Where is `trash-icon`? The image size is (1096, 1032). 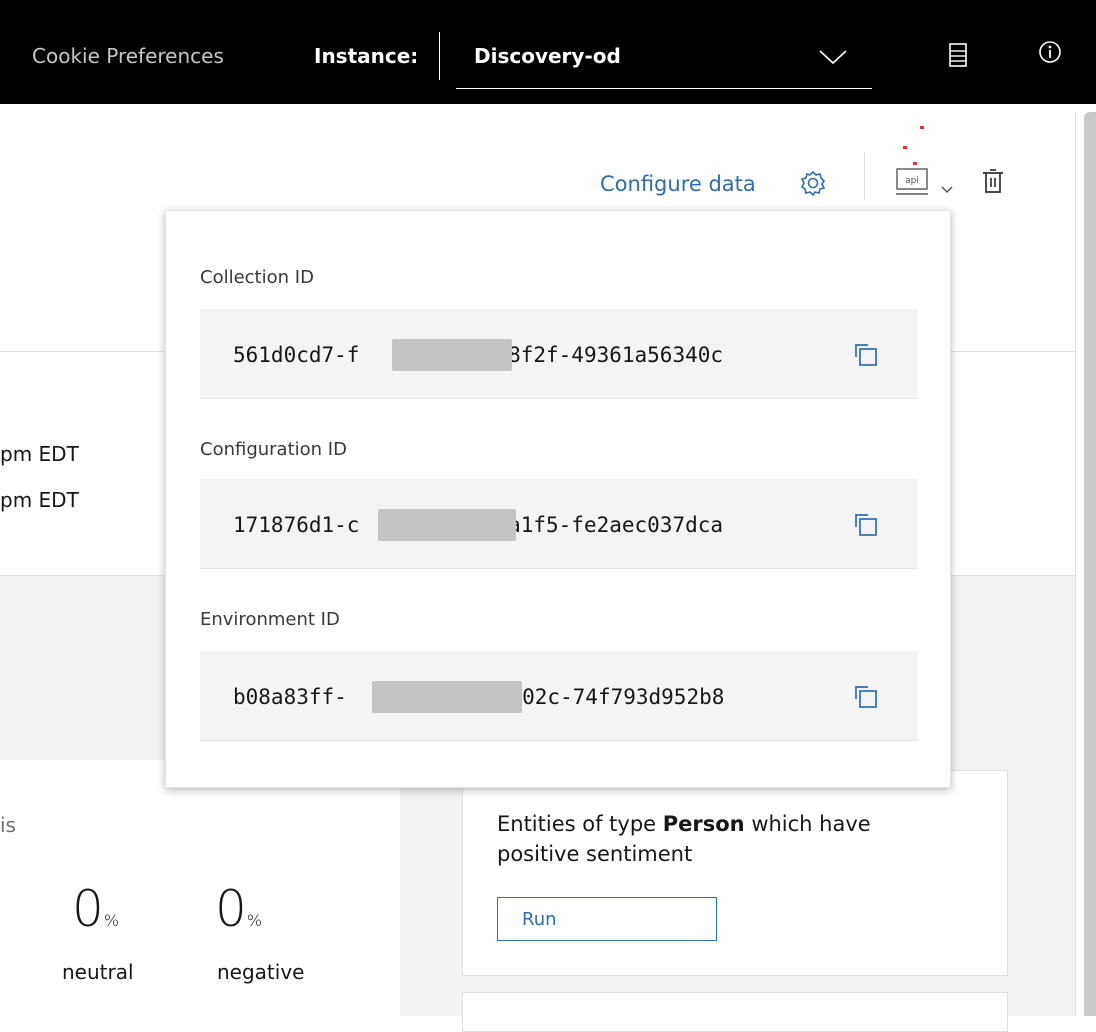
trash-icon is located at coordinates (993, 183).